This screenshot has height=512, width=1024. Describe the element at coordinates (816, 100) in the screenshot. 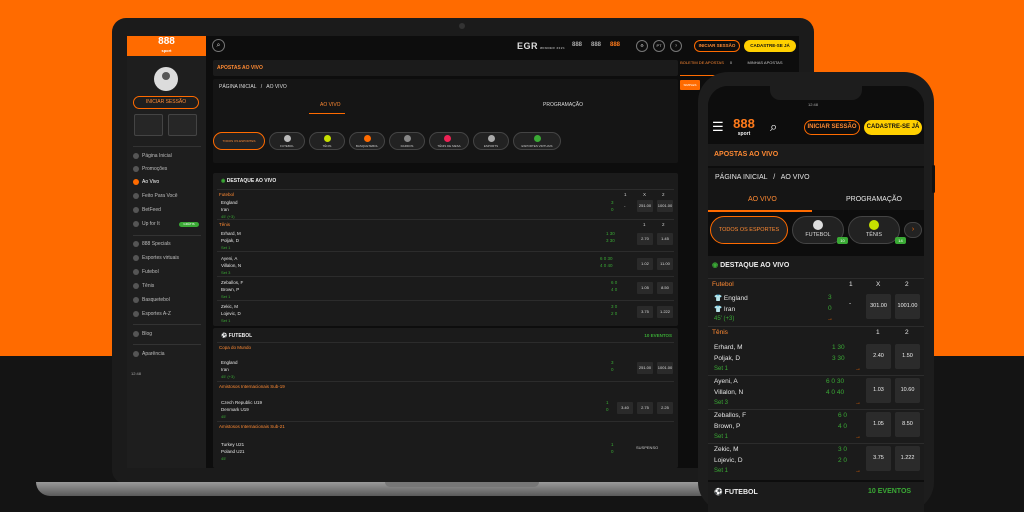

I see `status-bar: 12:48` at that location.